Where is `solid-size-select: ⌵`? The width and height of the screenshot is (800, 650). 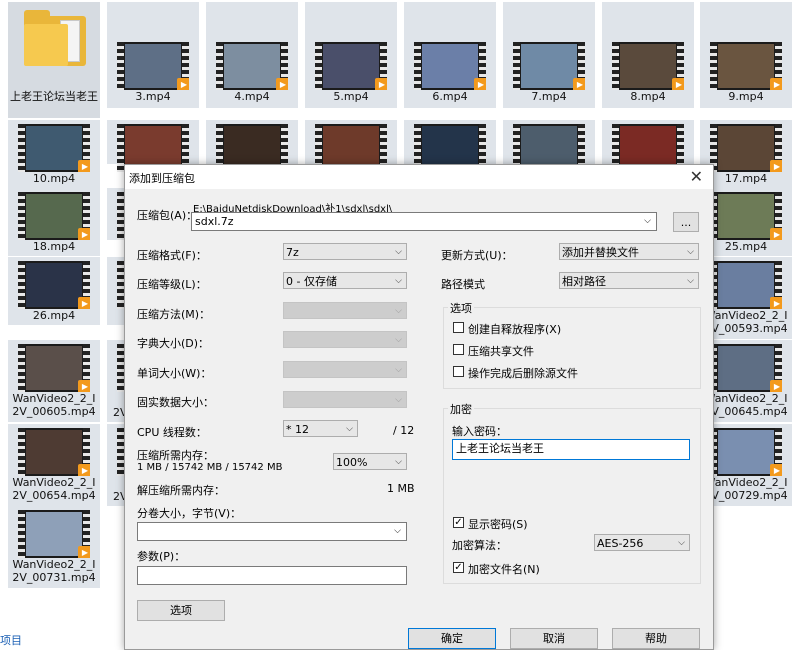 solid-size-select: ⌵ is located at coordinates (345, 399).